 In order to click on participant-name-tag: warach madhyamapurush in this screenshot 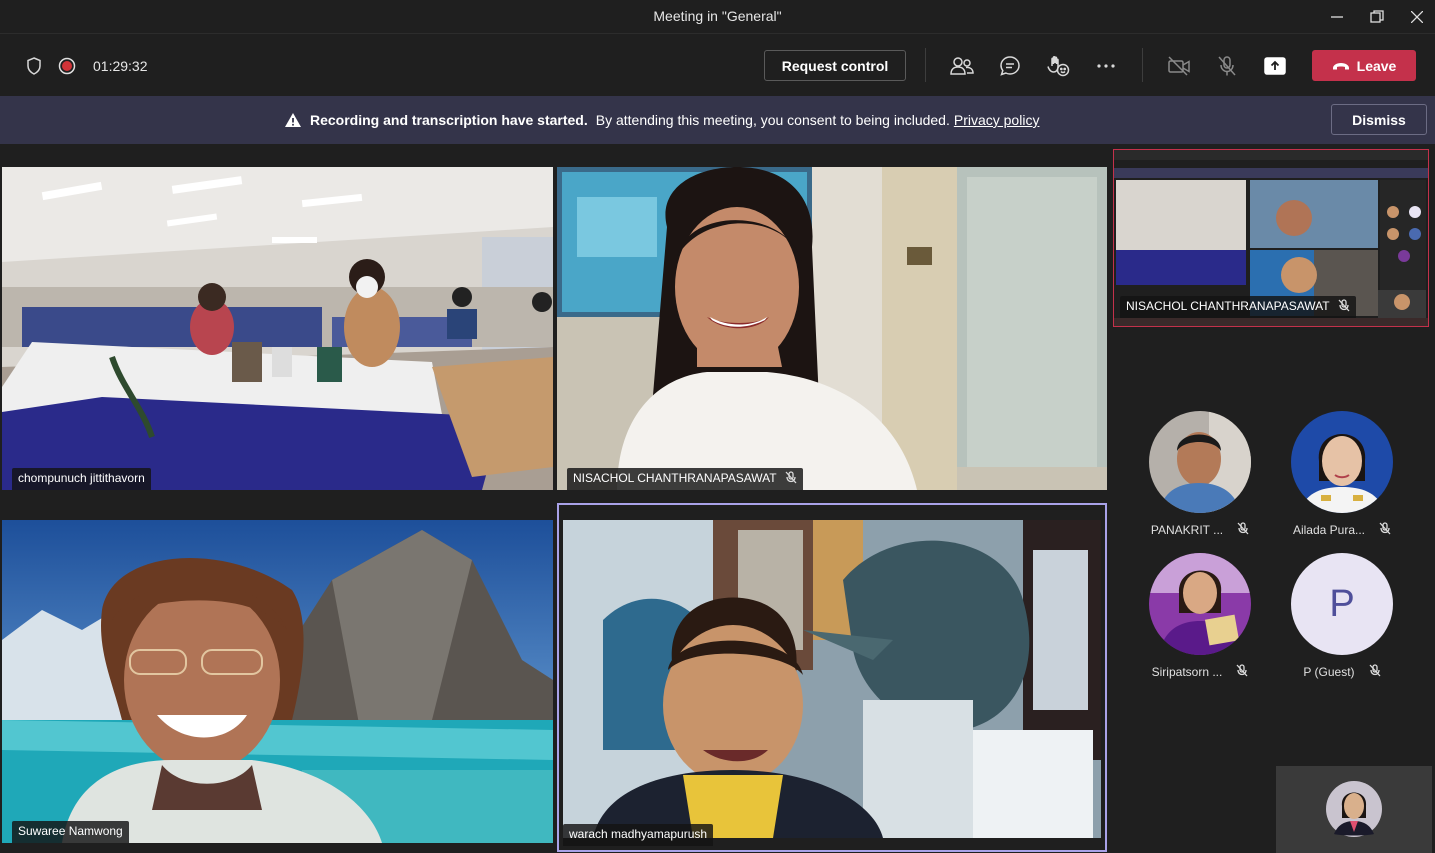, I will do `click(638, 835)`.